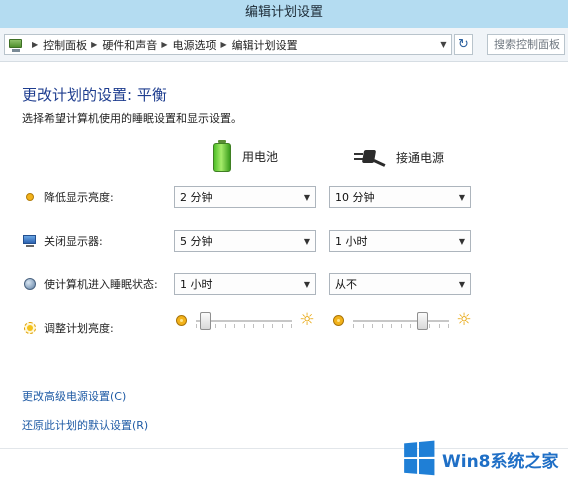 Image resolution: width=568 pixels, height=483 pixels. I want to click on setting-brightness: 调整计划亮度:, so click(92, 328).